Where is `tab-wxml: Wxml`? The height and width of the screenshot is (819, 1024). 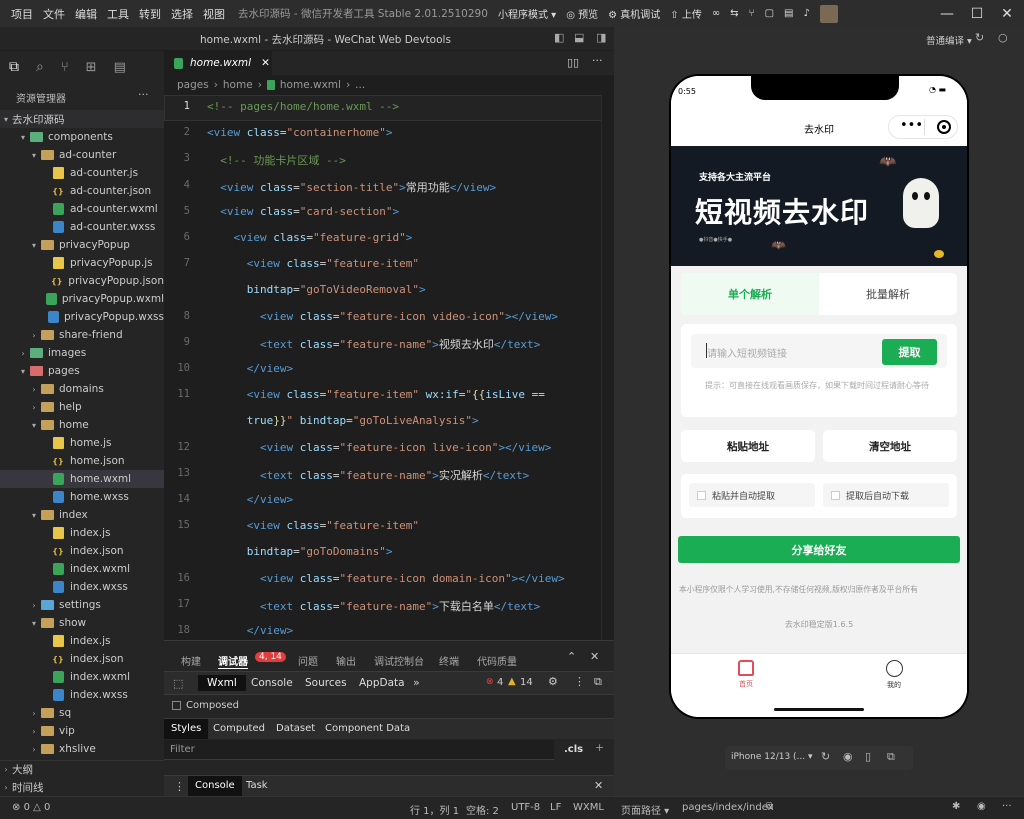
tab-wxml: Wxml is located at coordinates (222, 683).